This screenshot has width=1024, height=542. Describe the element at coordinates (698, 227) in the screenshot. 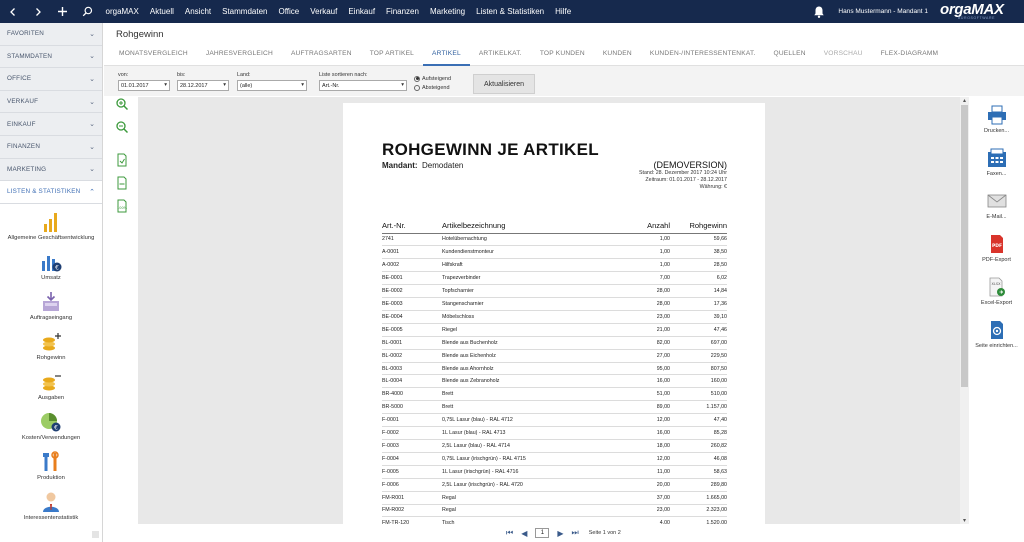

I see `header-rohgewinn: Rohgewinn` at that location.